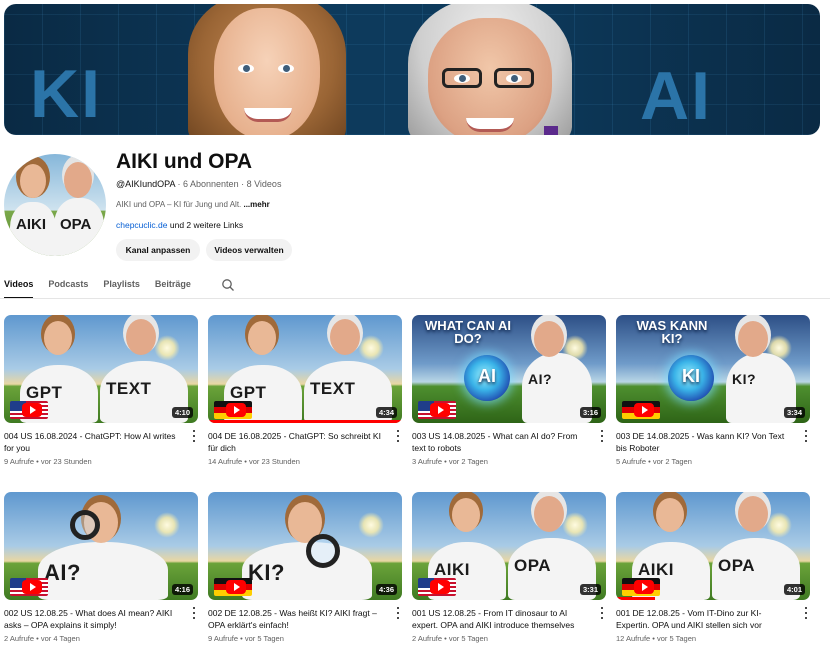  What do you see at coordinates (256, 204) in the screenshot?
I see `description-more-link: ...mehr` at bounding box center [256, 204].